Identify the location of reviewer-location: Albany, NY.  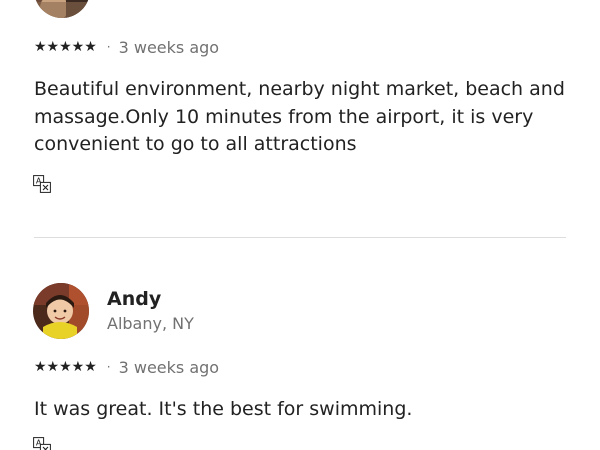
(150, 323).